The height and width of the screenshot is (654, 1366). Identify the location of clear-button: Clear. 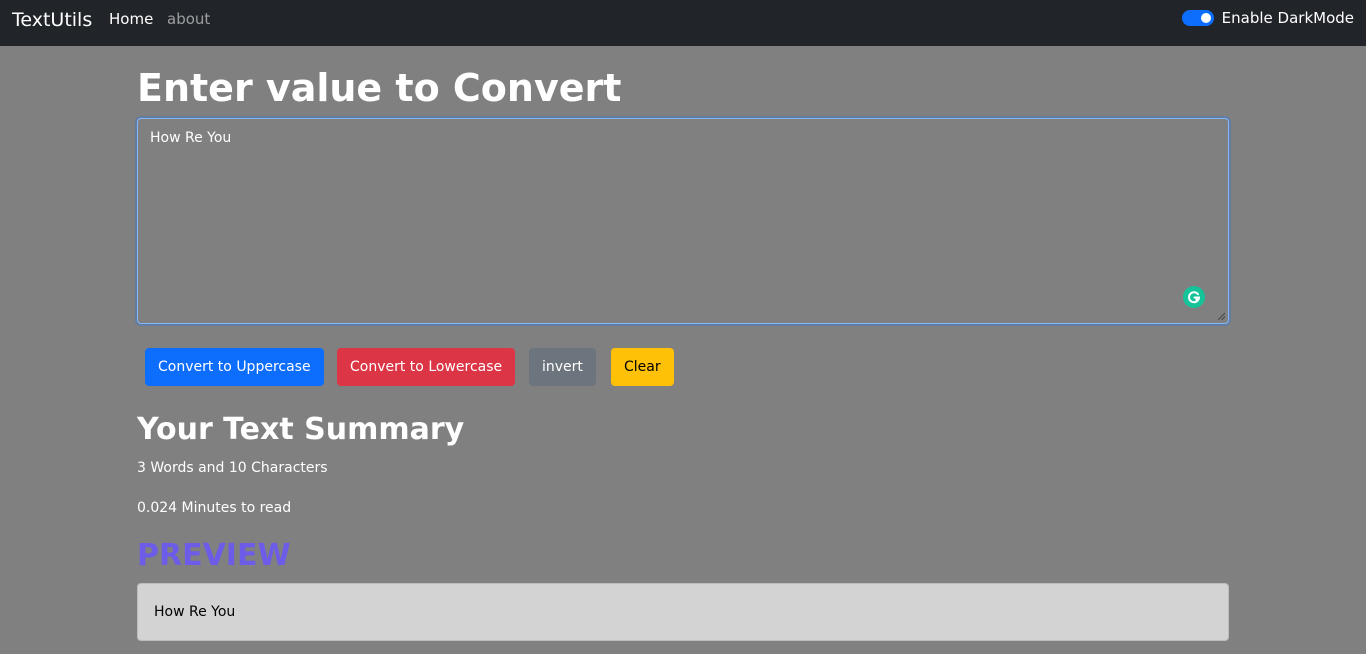
(642, 367).